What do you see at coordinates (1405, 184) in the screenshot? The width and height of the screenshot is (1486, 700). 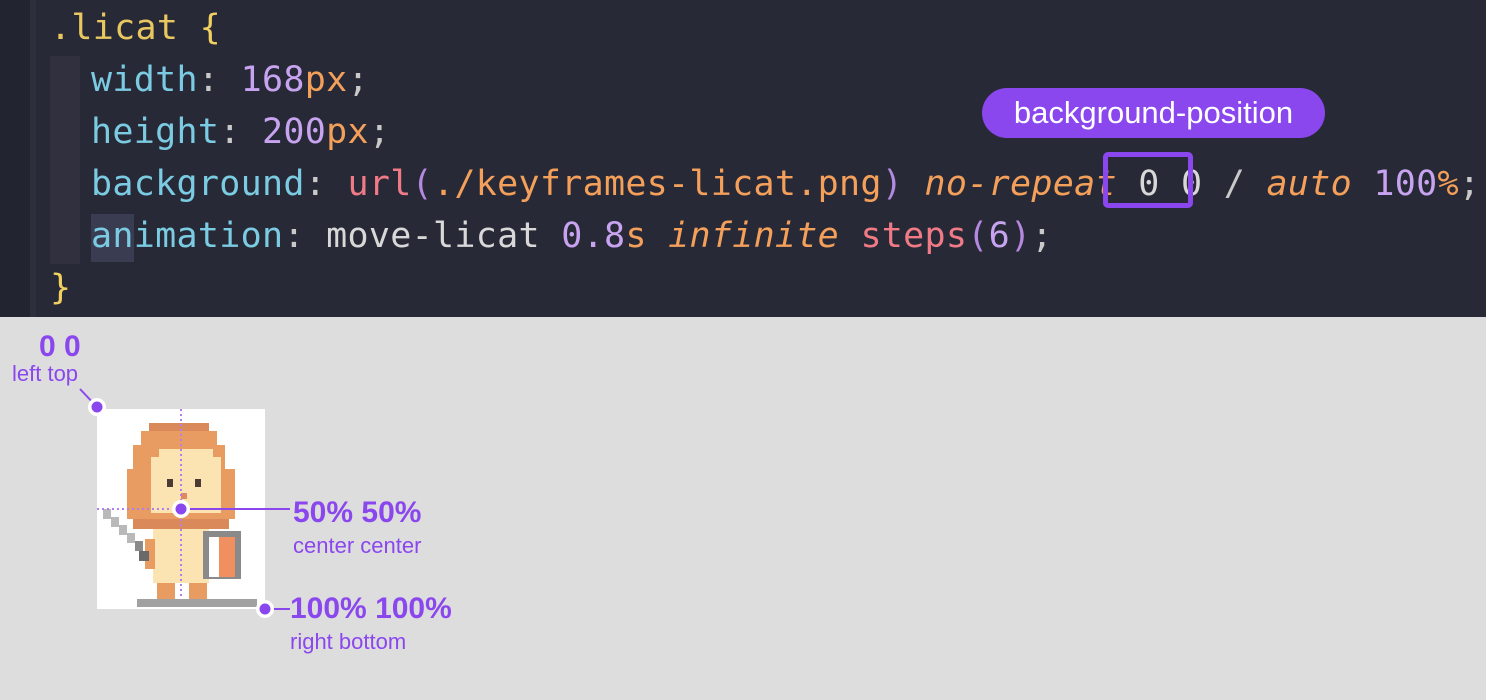 I see `size-value: 100` at bounding box center [1405, 184].